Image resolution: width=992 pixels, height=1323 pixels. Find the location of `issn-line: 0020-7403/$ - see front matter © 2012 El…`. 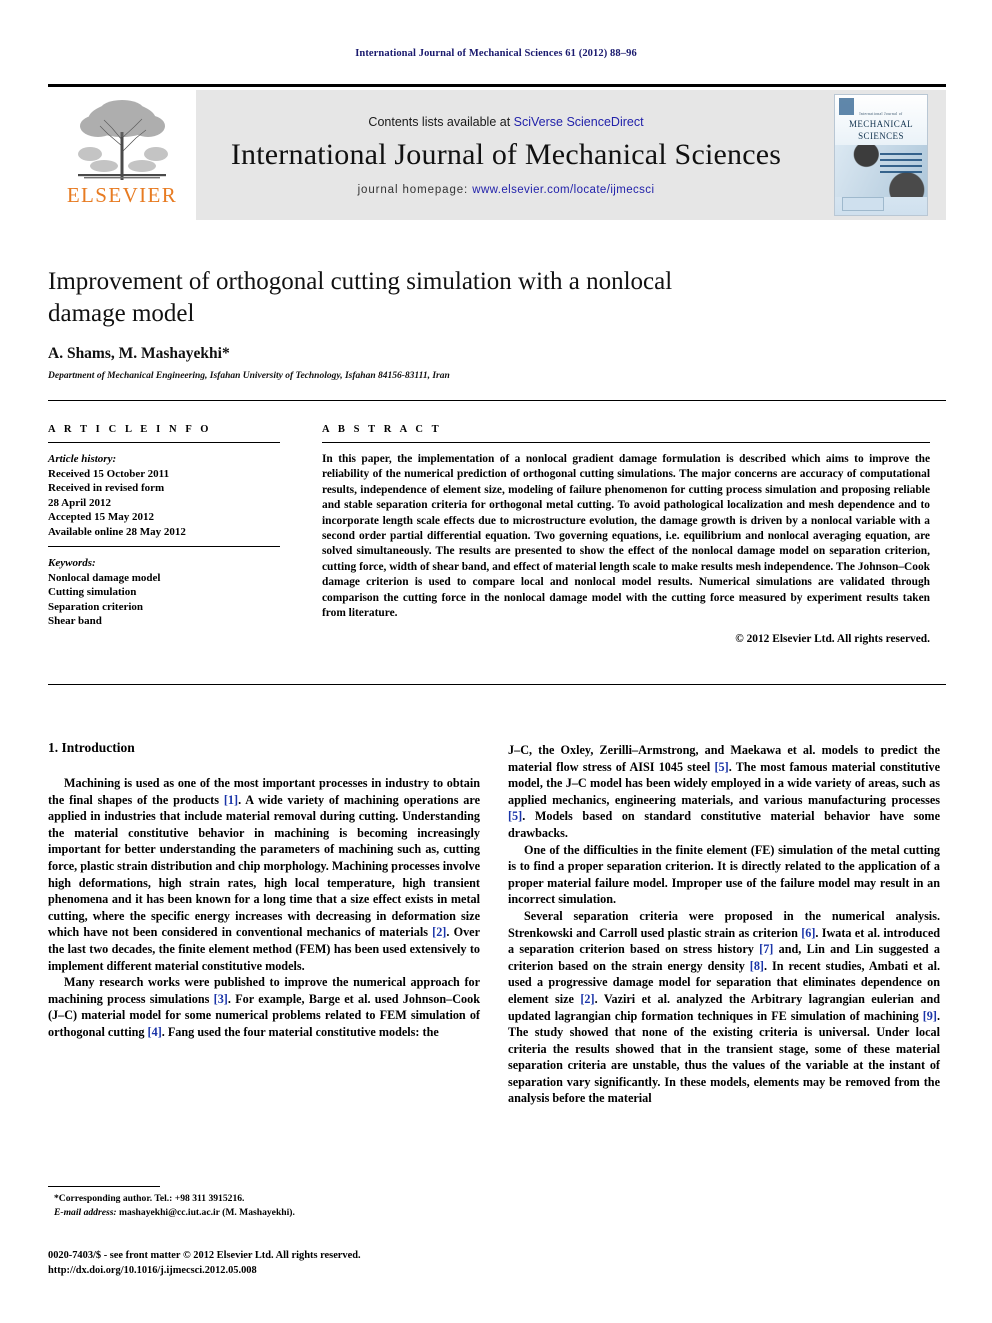

issn-line: 0020-7403/$ - see front matter © 2012 El… is located at coordinates (204, 1255).